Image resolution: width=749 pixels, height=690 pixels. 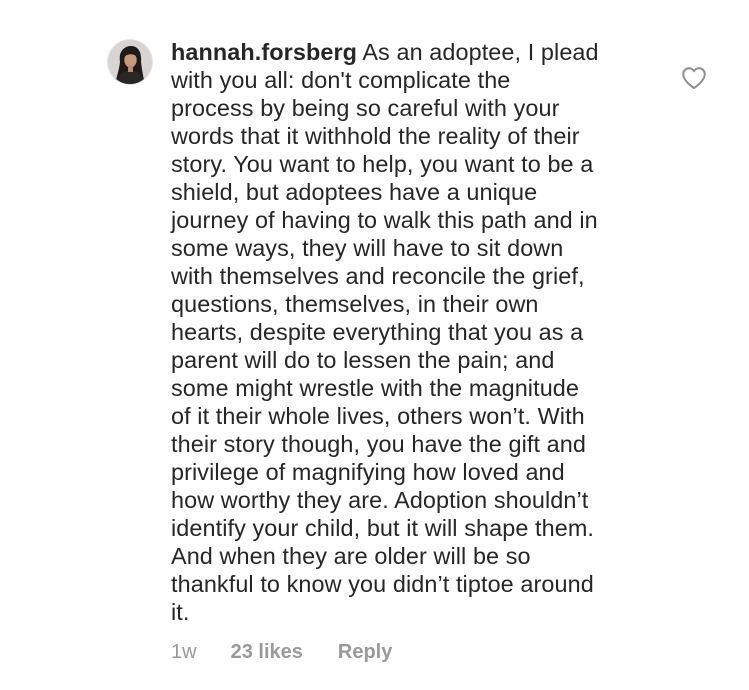 What do you see at coordinates (267, 652) in the screenshot?
I see `likes-count-button: 23 likes` at bounding box center [267, 652].